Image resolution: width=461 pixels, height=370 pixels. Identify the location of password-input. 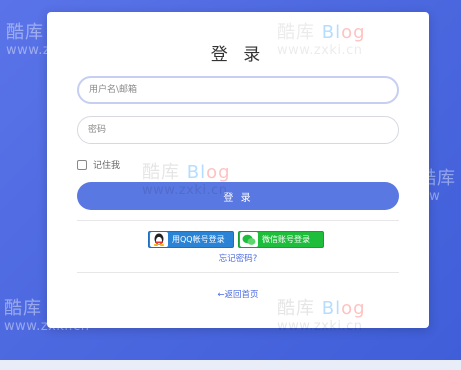
(238, 130).